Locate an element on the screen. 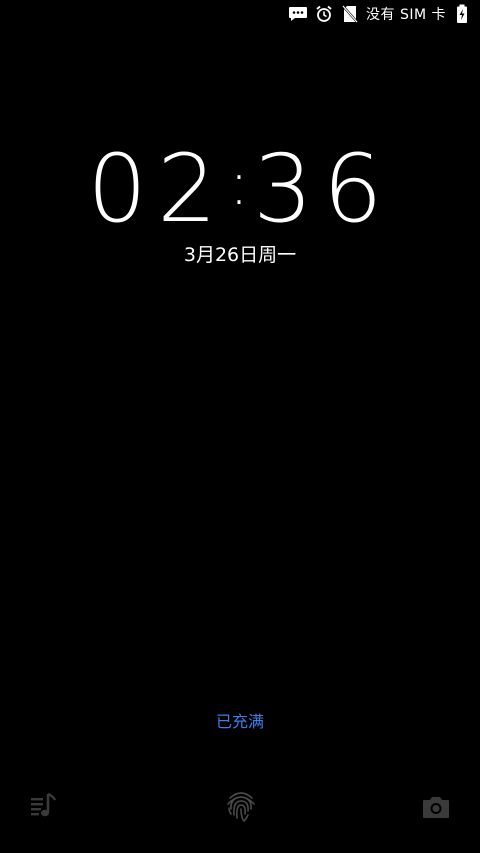 The height and width of the screenshot is (853, 480). status-bar: 没有 SIM 卡 is located at coordinates (384, 14).